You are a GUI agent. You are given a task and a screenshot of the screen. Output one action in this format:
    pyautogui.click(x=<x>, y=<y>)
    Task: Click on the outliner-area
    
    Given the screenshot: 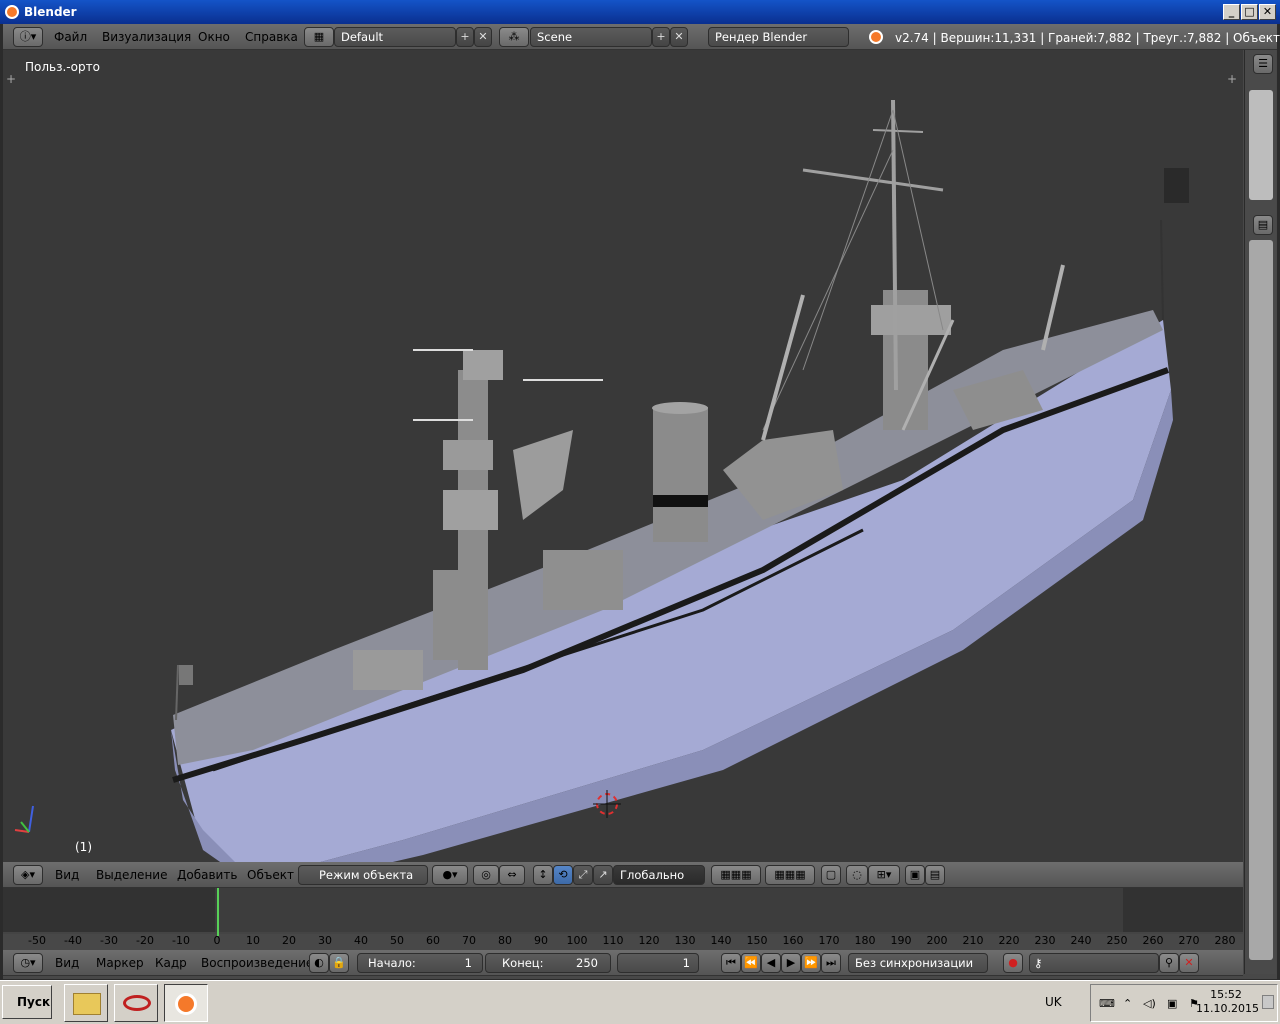 What is the action you would take?
    pyautogui.click(x=1261, y=145)
    